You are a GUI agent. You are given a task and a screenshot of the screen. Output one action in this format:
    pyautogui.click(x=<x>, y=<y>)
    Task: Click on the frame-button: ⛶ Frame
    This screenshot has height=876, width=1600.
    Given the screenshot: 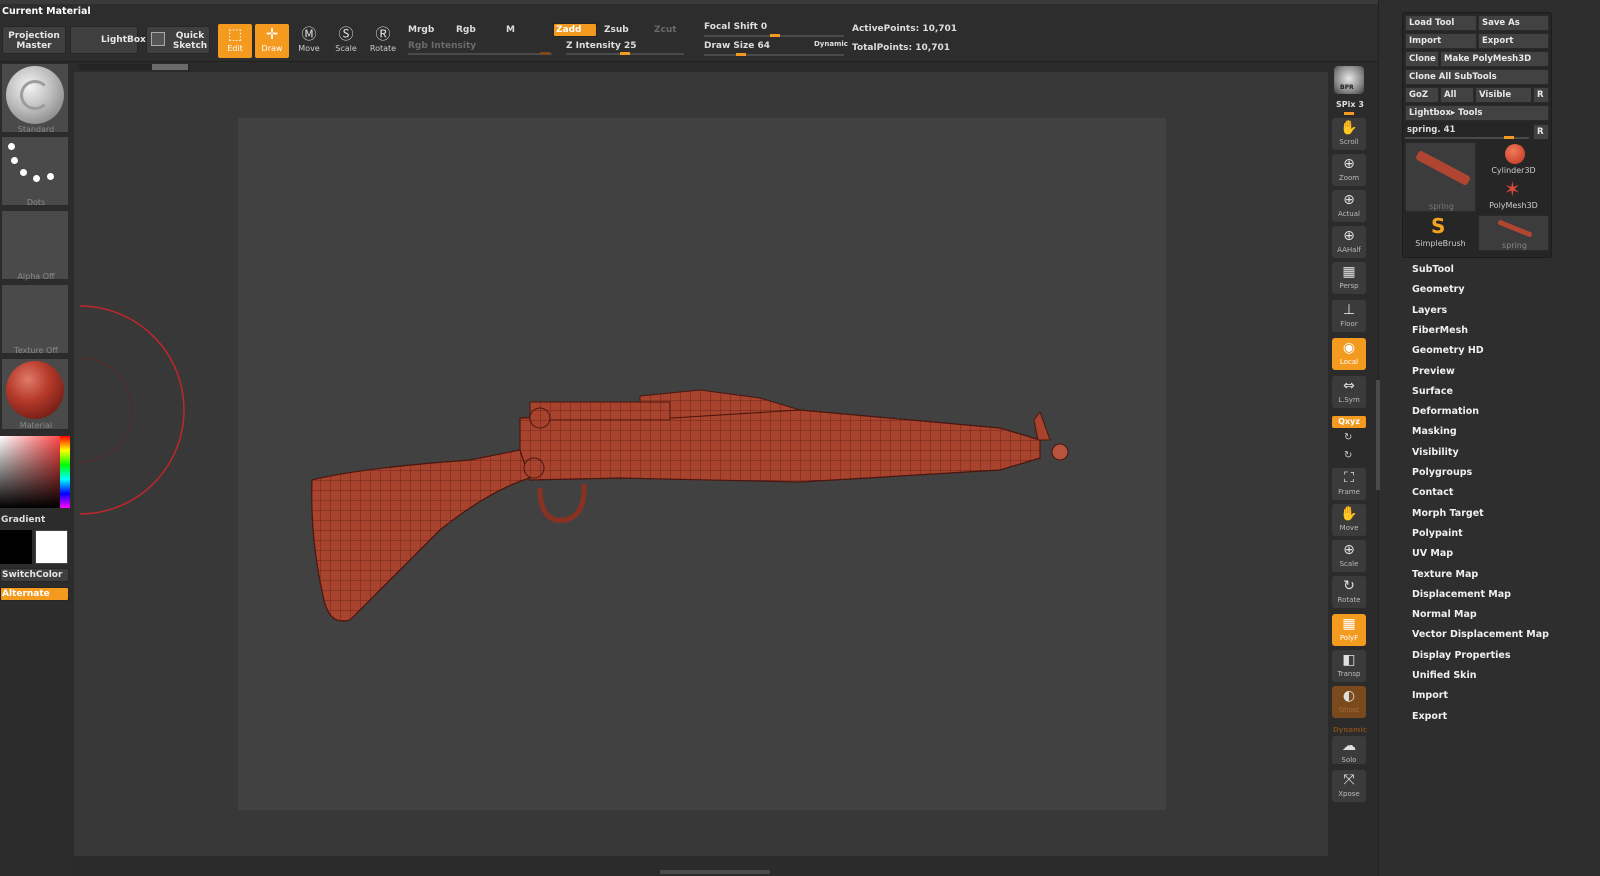 What is the action you would take?
    pyautogui.click(x=1349, y=484)
    